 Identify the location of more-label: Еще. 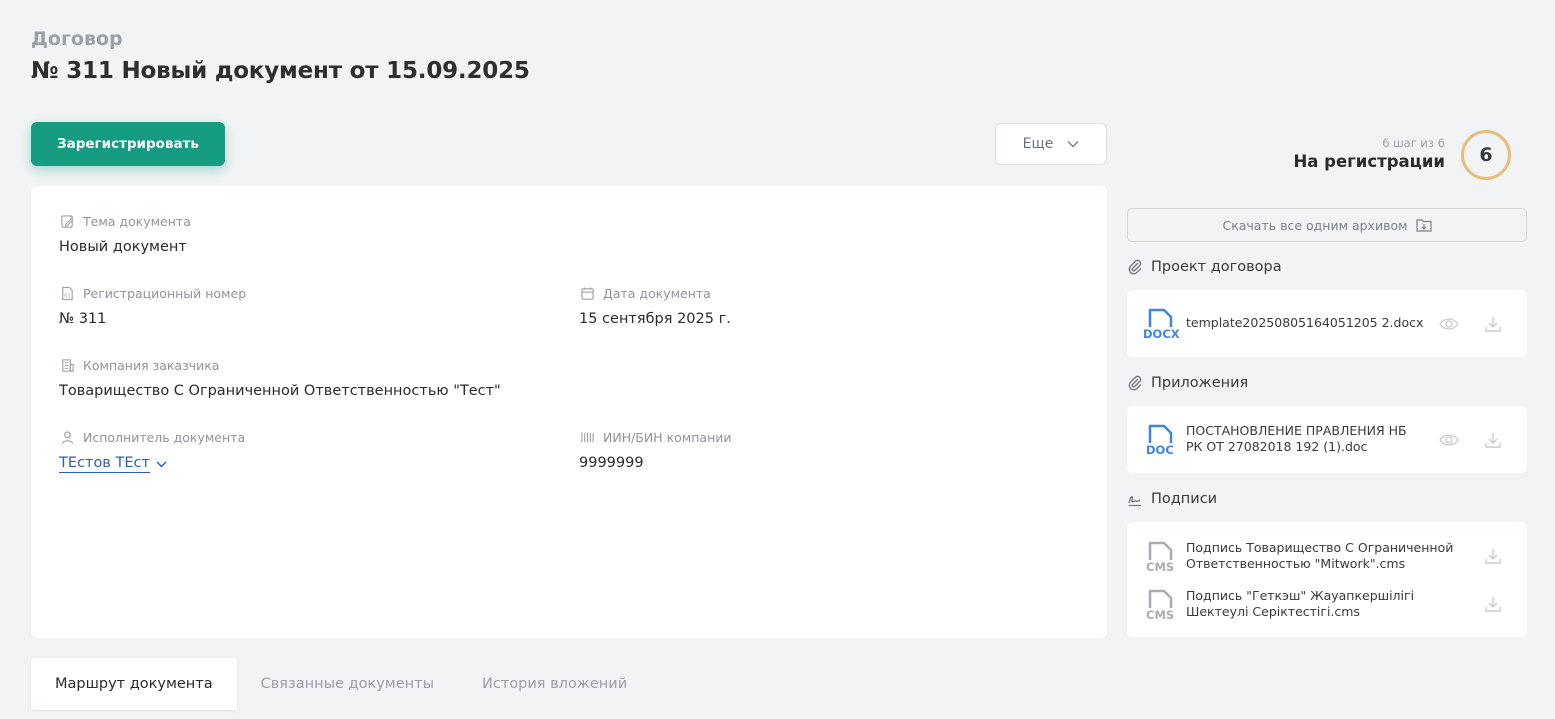
(1038, 144).